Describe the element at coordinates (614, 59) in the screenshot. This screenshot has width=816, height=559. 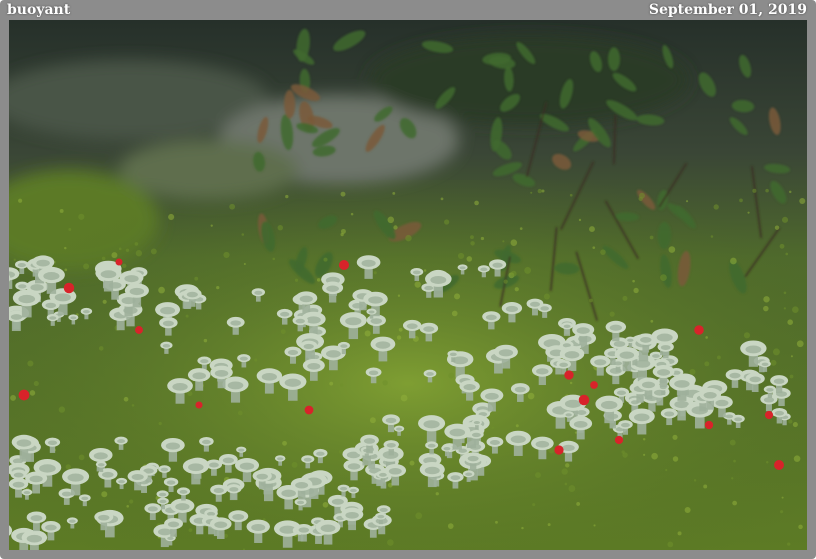
I see `leaf` at that location.